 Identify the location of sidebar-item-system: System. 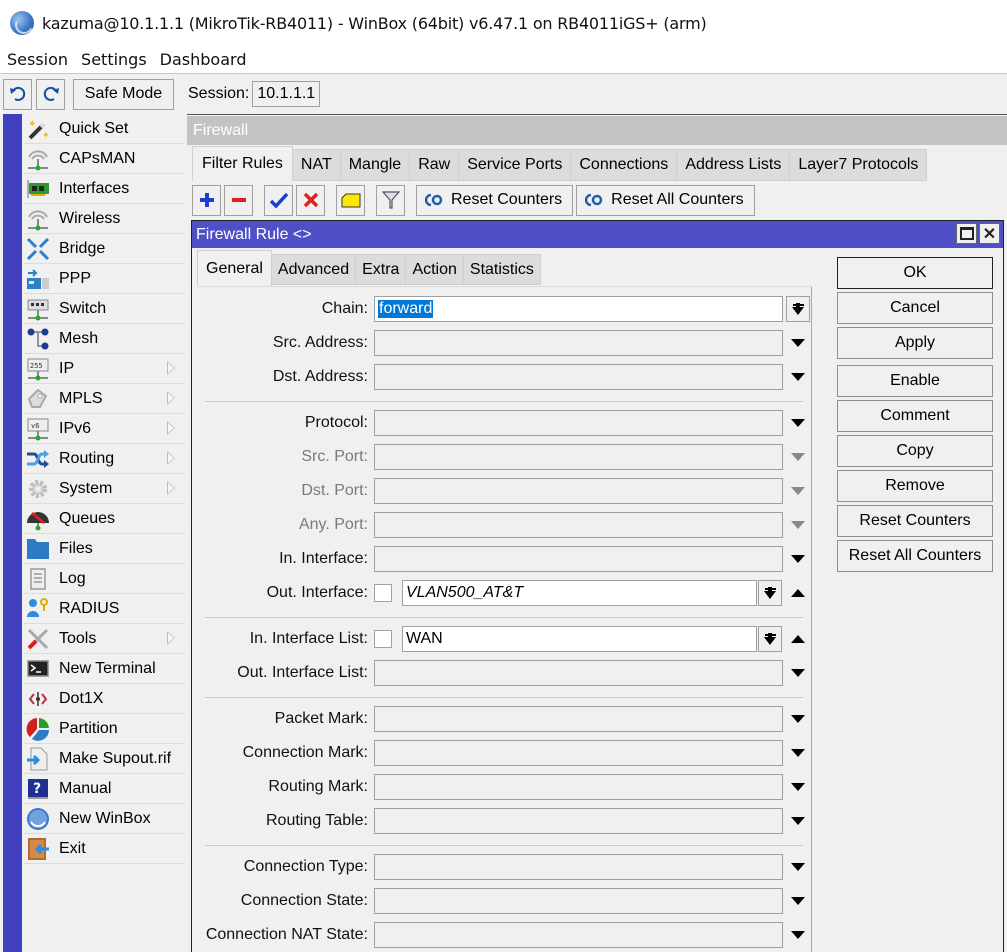
(104, 489).